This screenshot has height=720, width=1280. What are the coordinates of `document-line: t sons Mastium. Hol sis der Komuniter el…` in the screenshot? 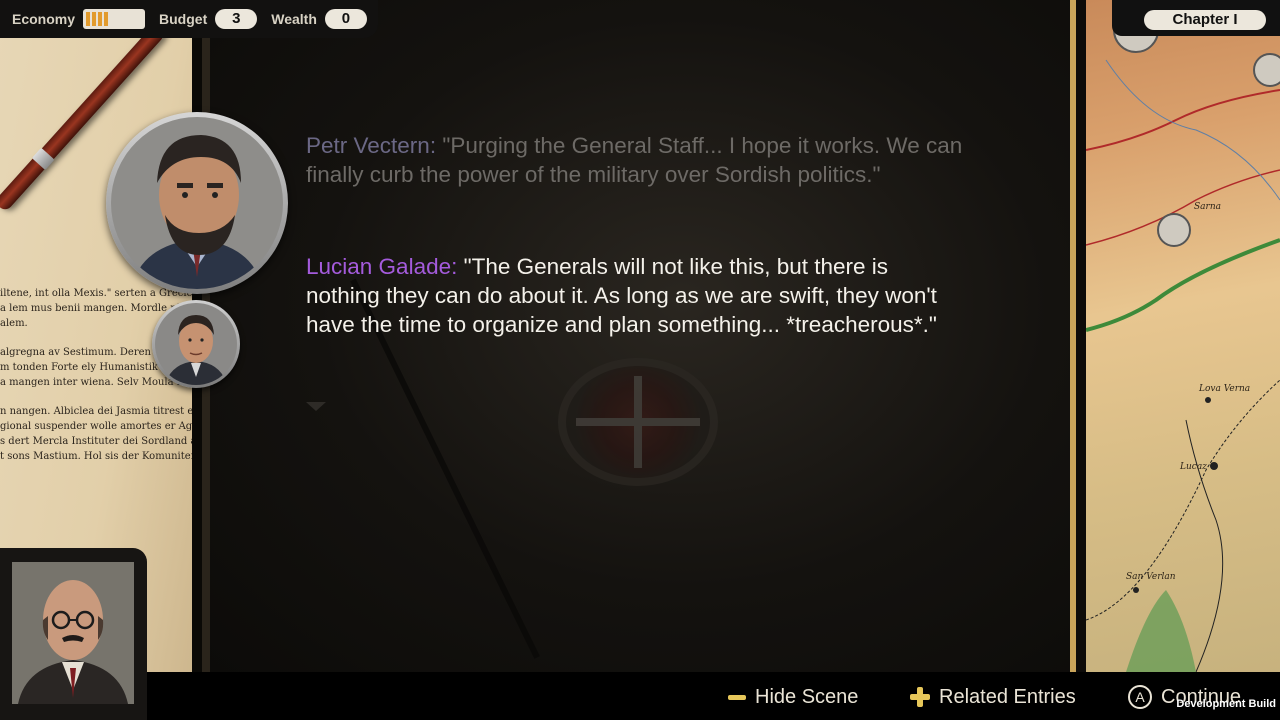 It's located at (98, 456).